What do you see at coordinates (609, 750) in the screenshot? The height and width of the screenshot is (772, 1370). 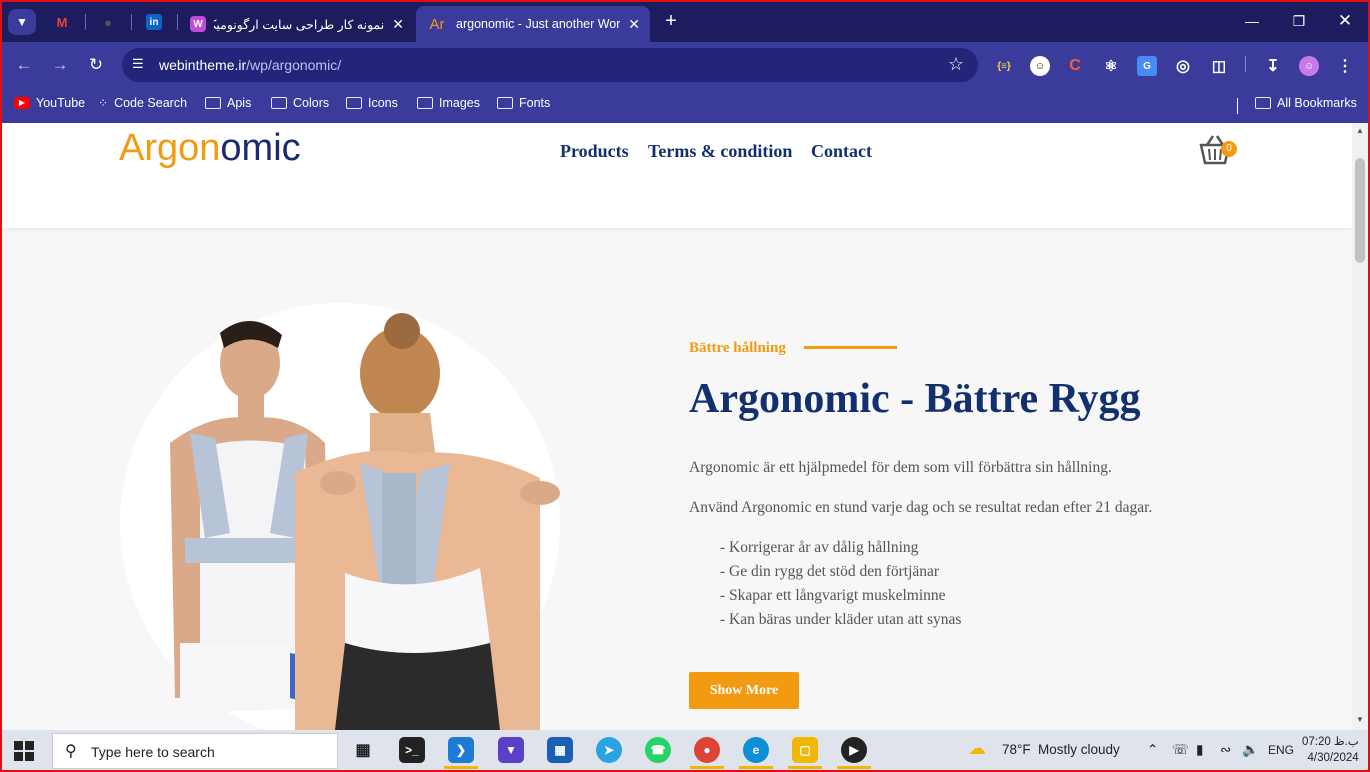 I see `telegram-icon: ➤` at bounding box center [609, 750].